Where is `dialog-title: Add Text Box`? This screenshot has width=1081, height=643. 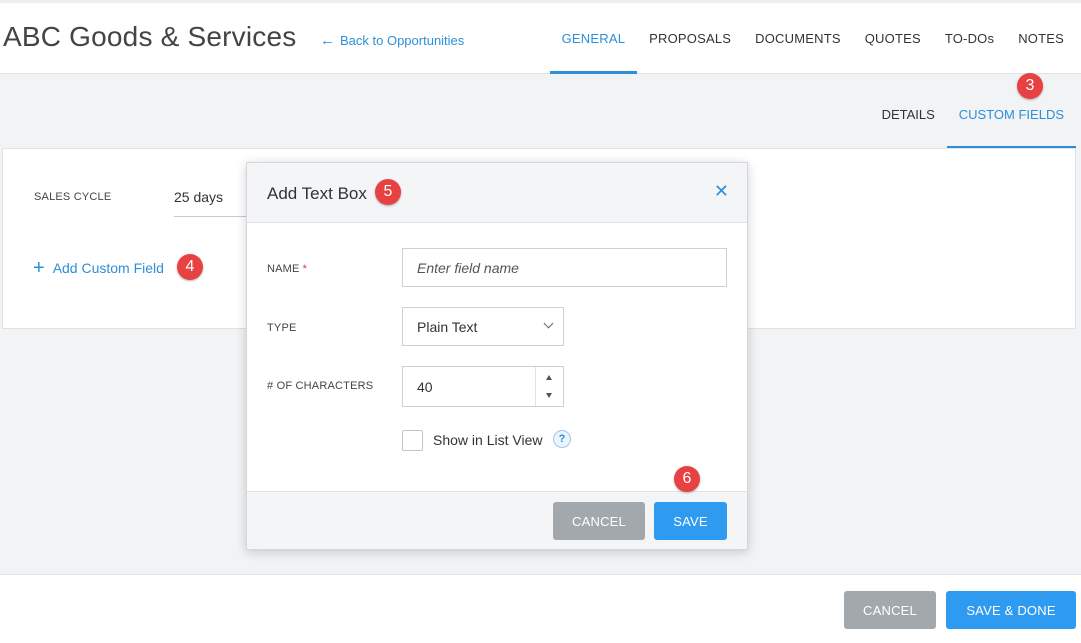
dialog-title: Add Text Box is located at coordinates (317, 193).